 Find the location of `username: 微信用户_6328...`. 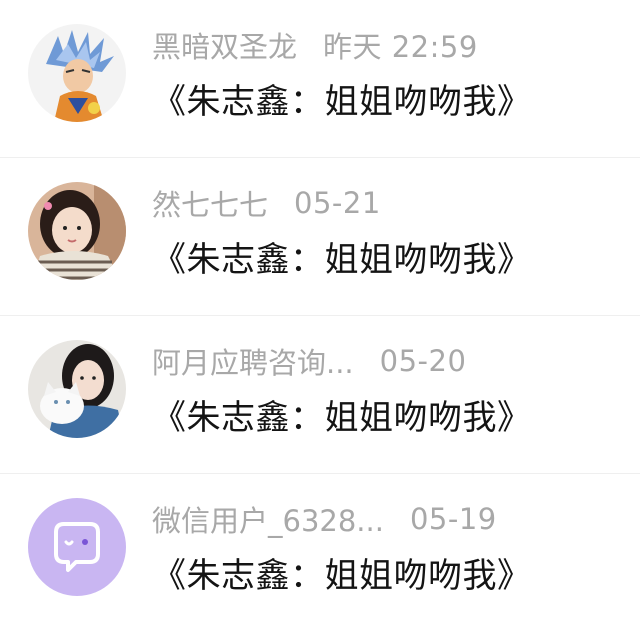

username: 微信用户_6328... is located at coordinates (268, 519).